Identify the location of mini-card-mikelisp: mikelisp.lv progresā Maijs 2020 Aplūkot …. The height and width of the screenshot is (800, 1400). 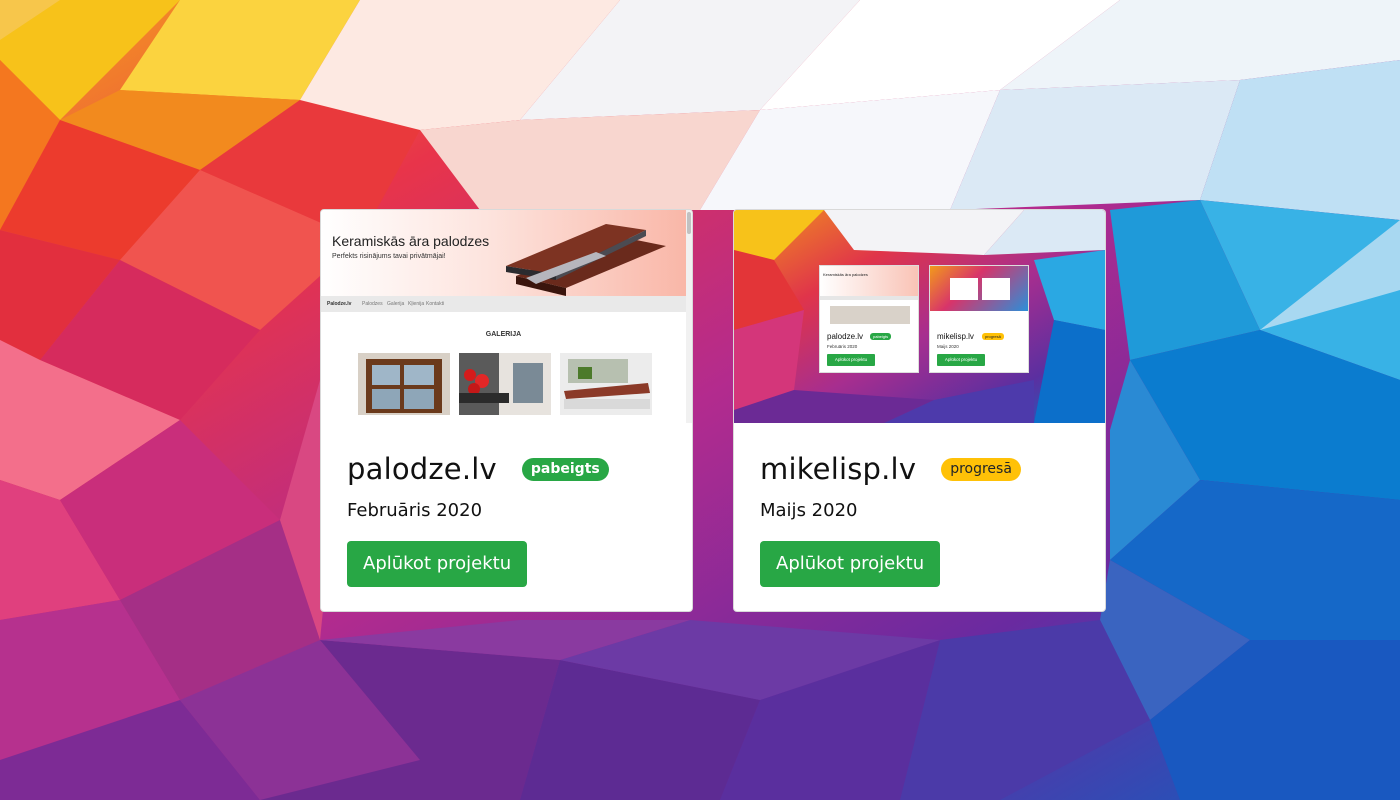
(979, 319).